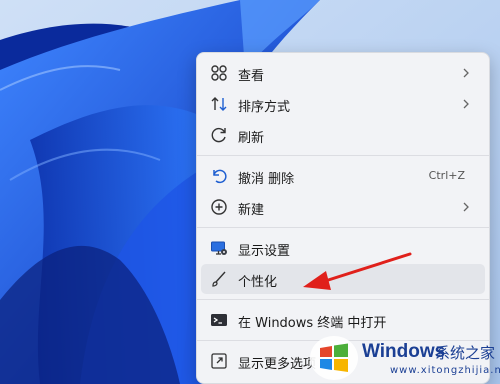 Image resolution: width=500 pixels, height=384 pixels. What do you see at coordinates (446, 175) in the screenshot?
I see `shortcut-text: Ctrl+Z` at bounding box center [446, 175].